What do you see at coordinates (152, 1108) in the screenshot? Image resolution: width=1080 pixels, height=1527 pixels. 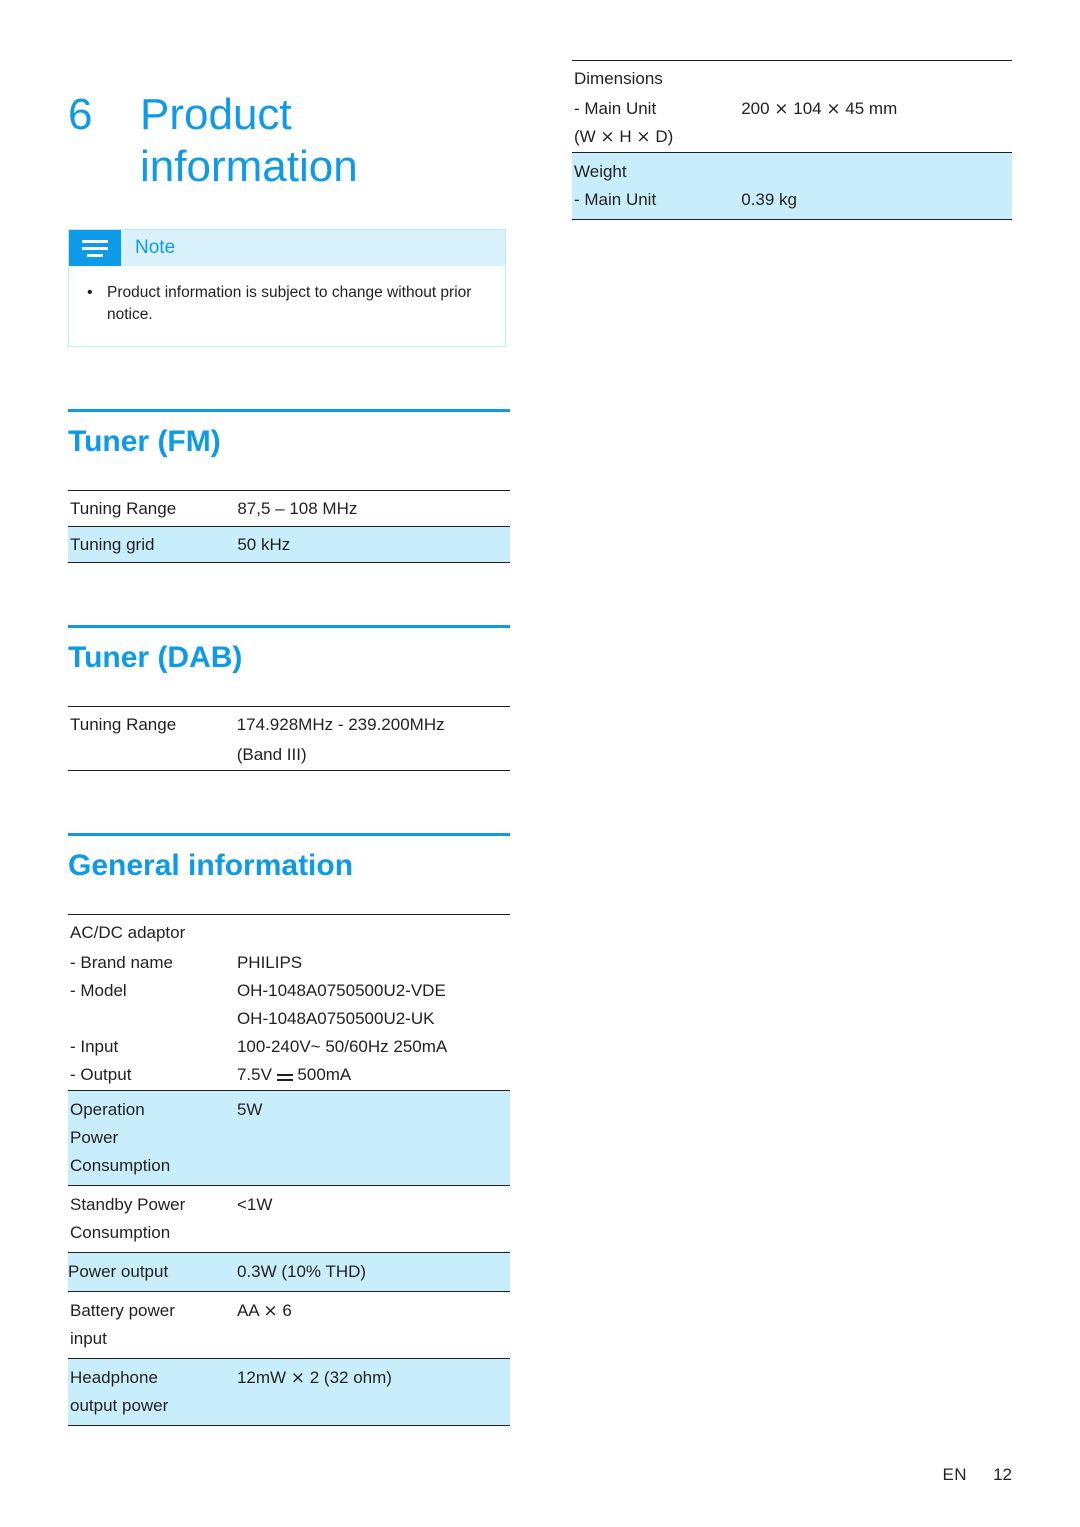 I see `cell-key: Operation` at bounding box center [152, 1108].